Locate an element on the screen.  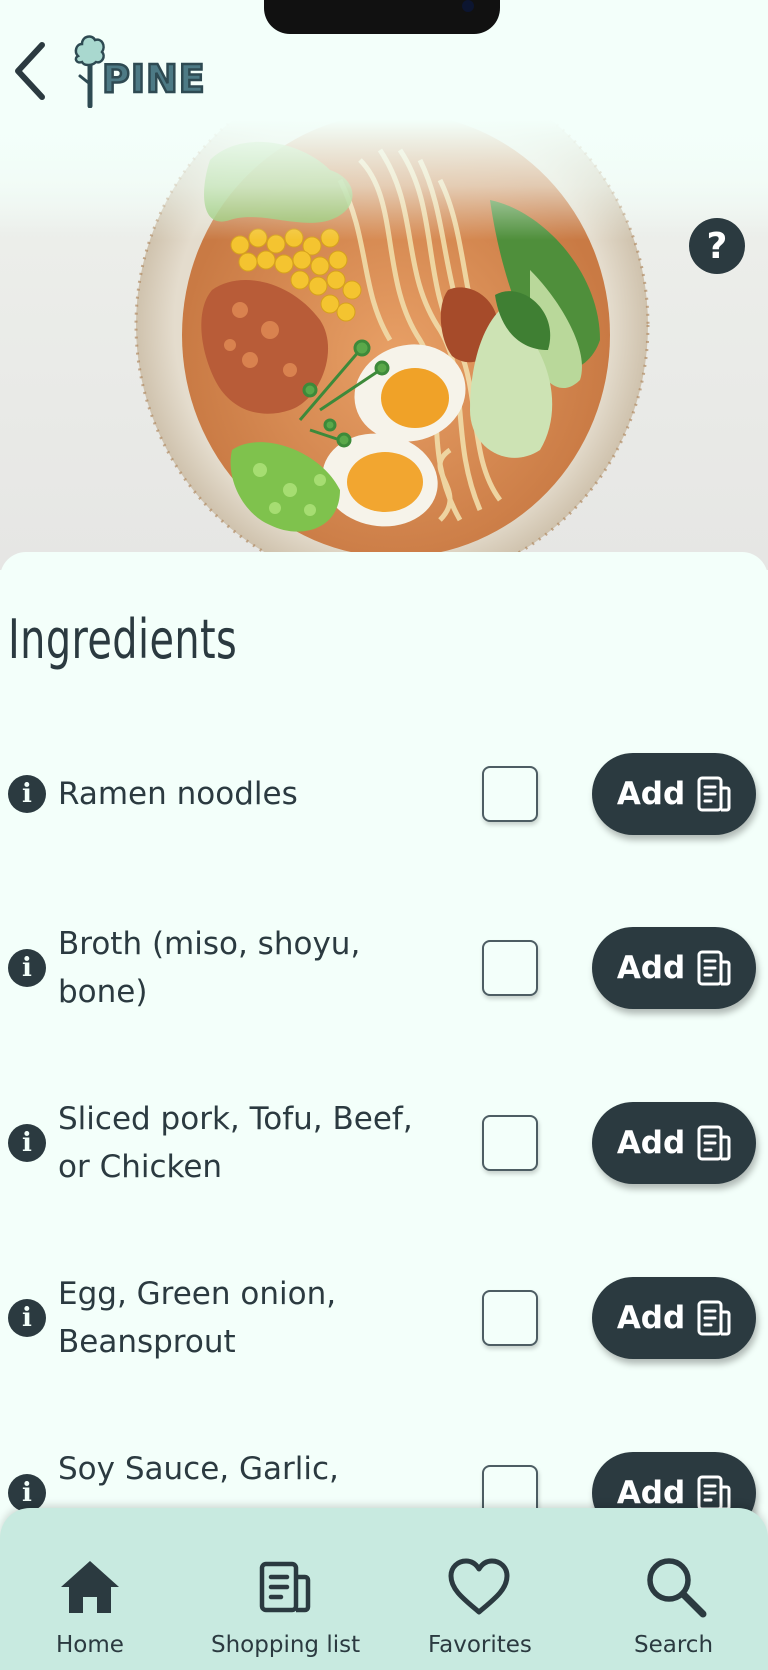
ingredient-name: Ramen noodles is located at coordinates (178, 794).